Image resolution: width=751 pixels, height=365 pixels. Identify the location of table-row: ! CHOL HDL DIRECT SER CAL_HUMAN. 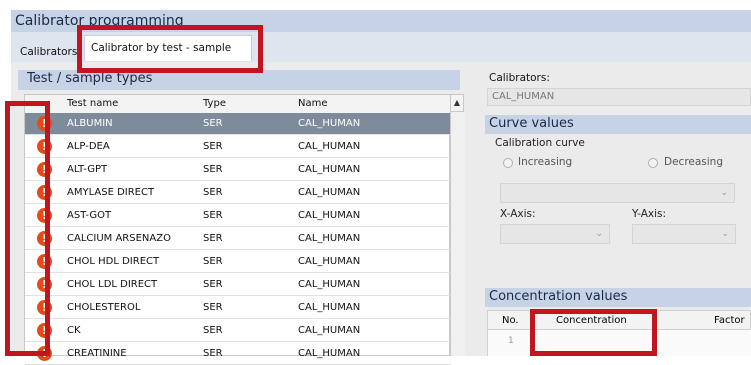
(238, 262).